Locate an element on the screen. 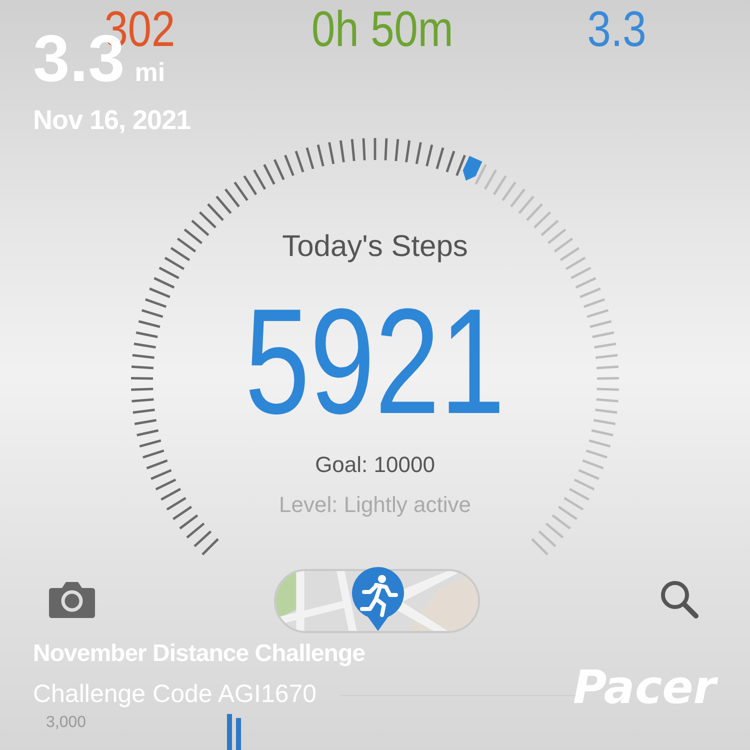 This screenshot has width=750, height=750. step-count: 5921 is located at coordinates (375, 361).